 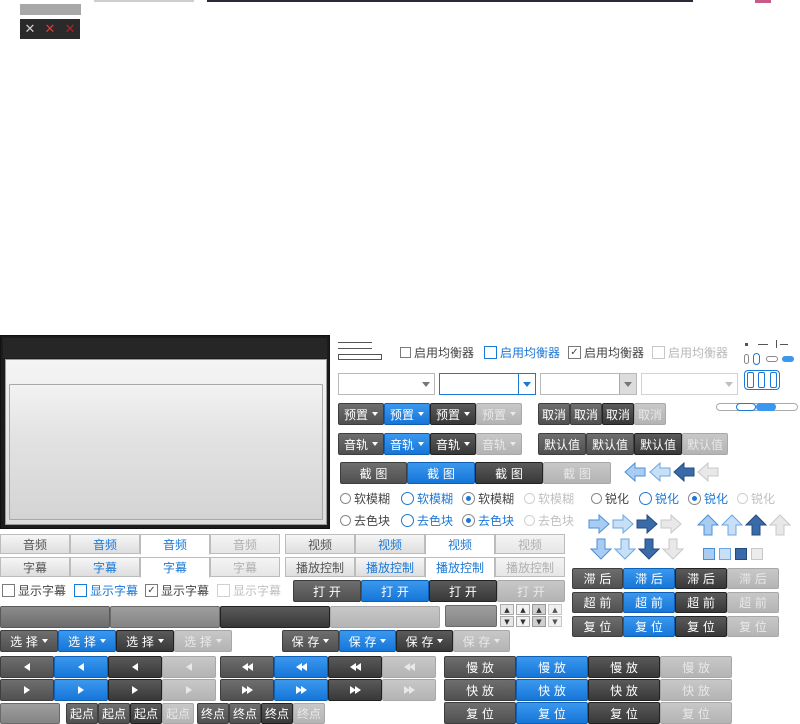 What do you see at coordinates (245, 713) in the screenshot?
I see `end-point-button-hover: 终点` at bounding box center [245, 713].